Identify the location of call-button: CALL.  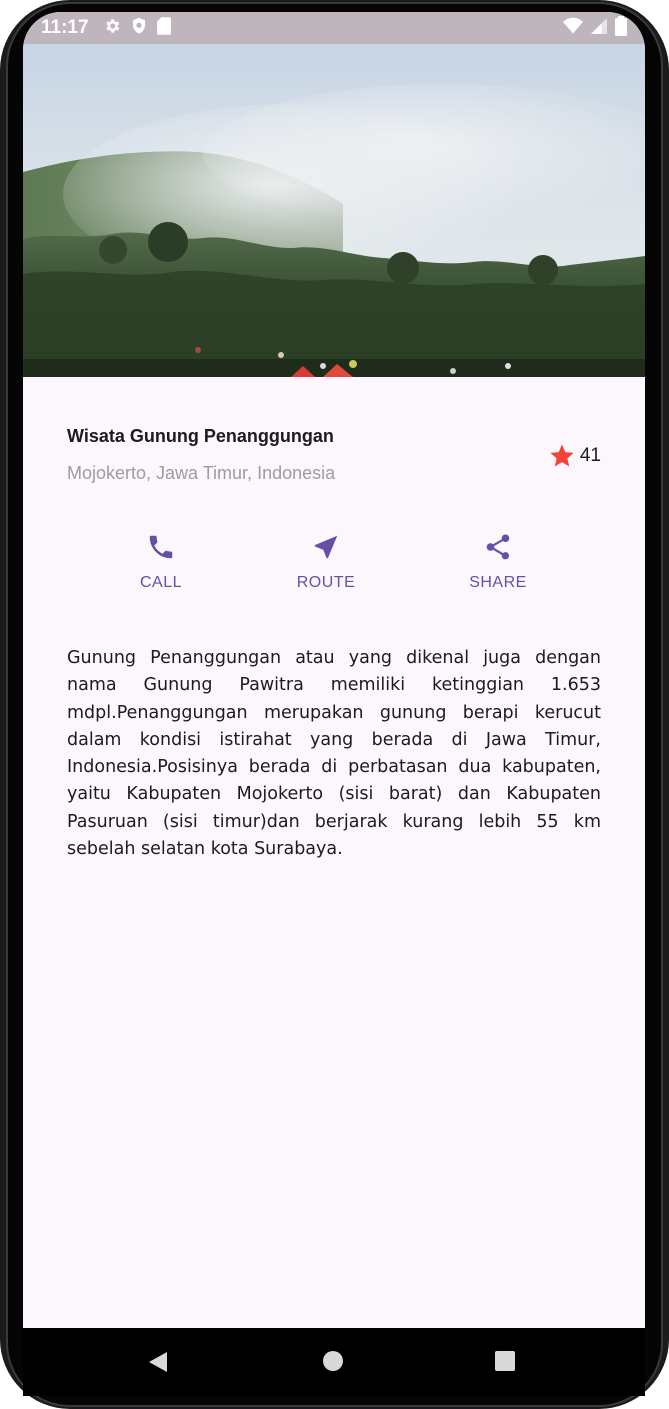
(161, 562).